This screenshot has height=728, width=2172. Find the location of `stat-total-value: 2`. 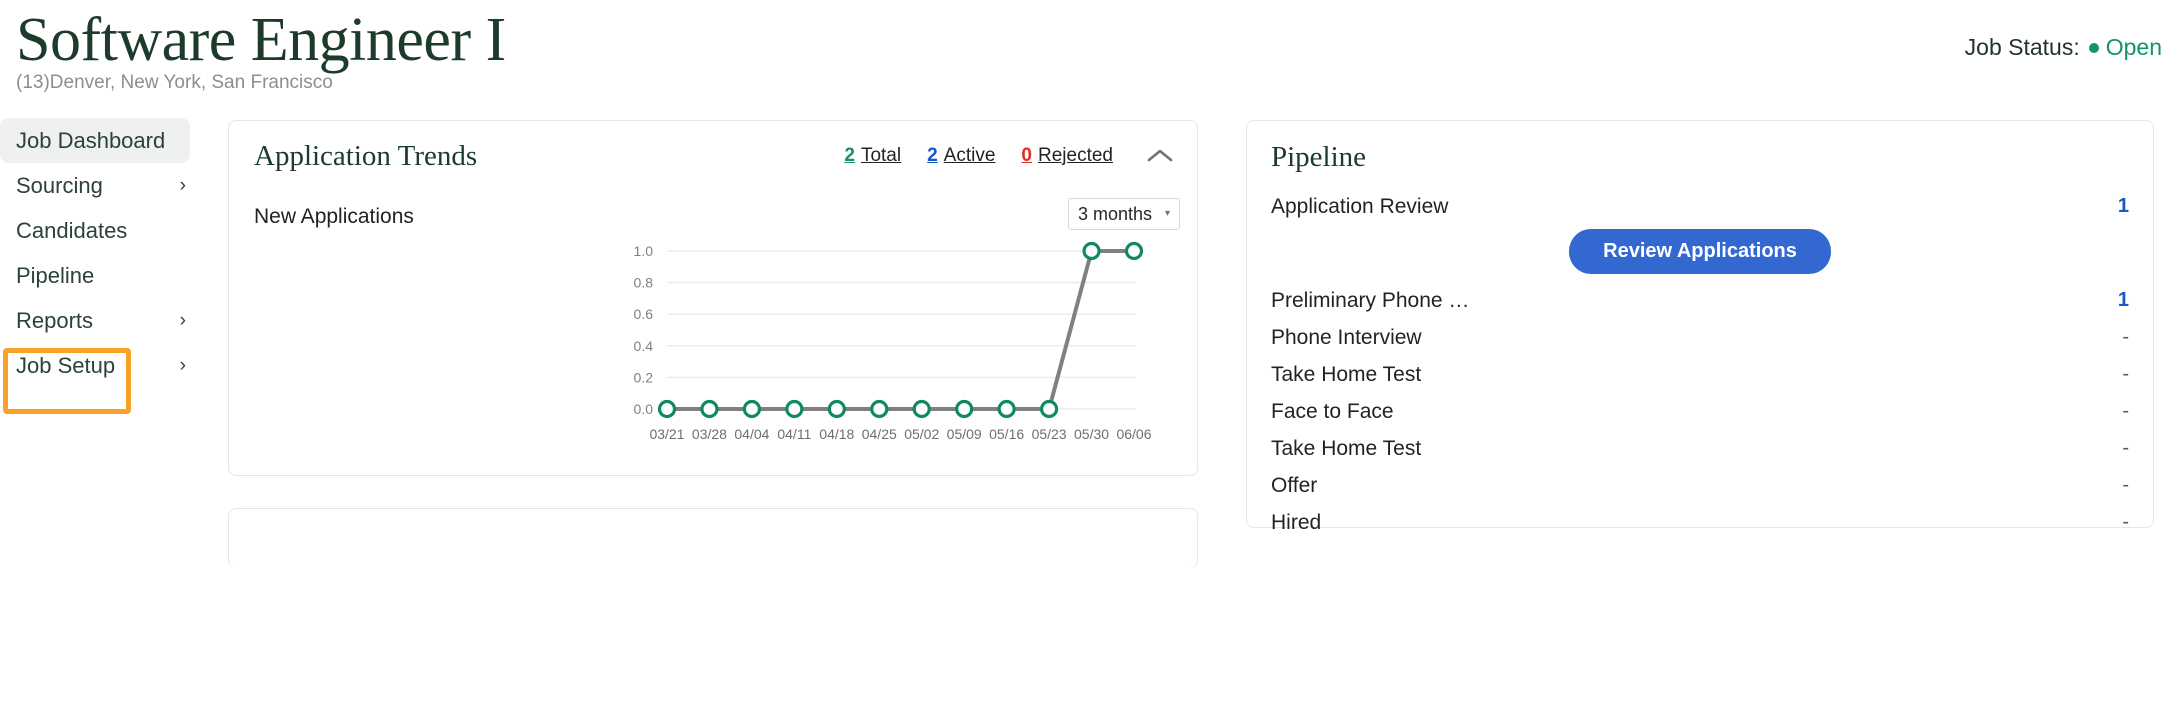

stat-total-value: 2 is located at coordinates (849, 155).